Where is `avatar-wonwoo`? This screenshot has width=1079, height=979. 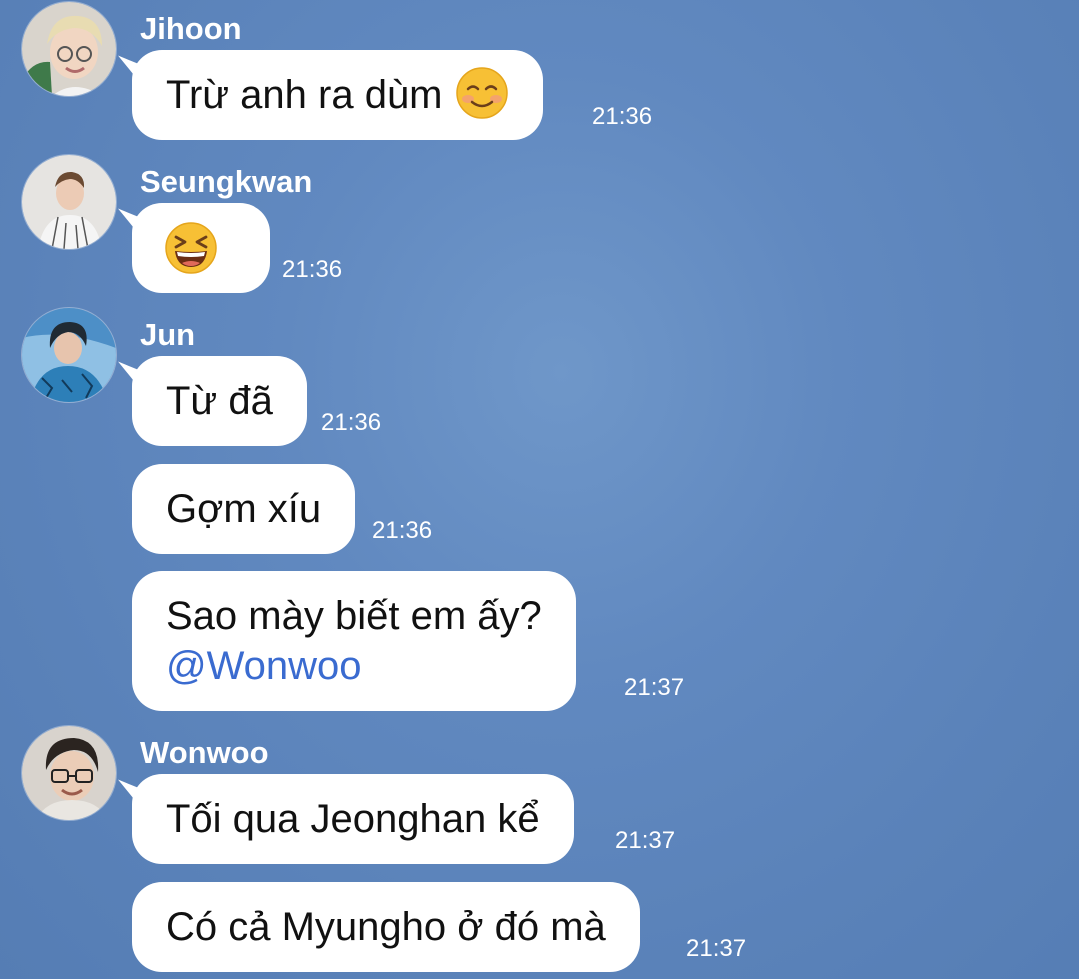
avatar-wonwoo is located at coordinates (69, 773).